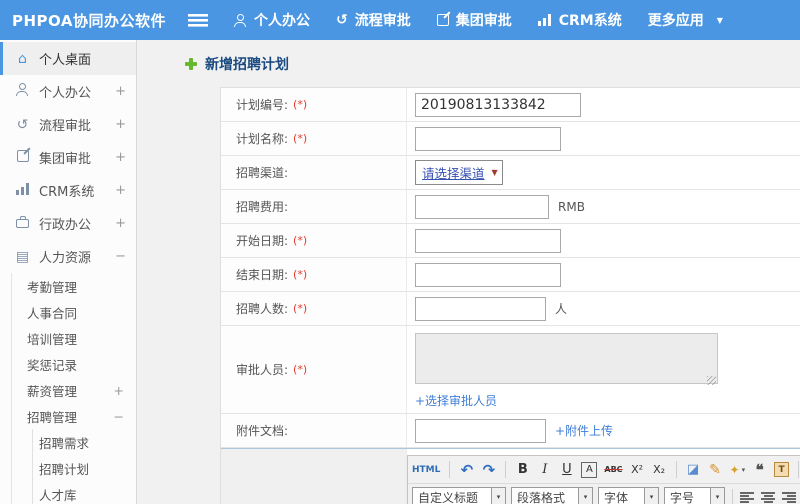 The image size is (800, 504). I want to click on autoformat-wand-icon: ✦ ▾, so click(738, 470).